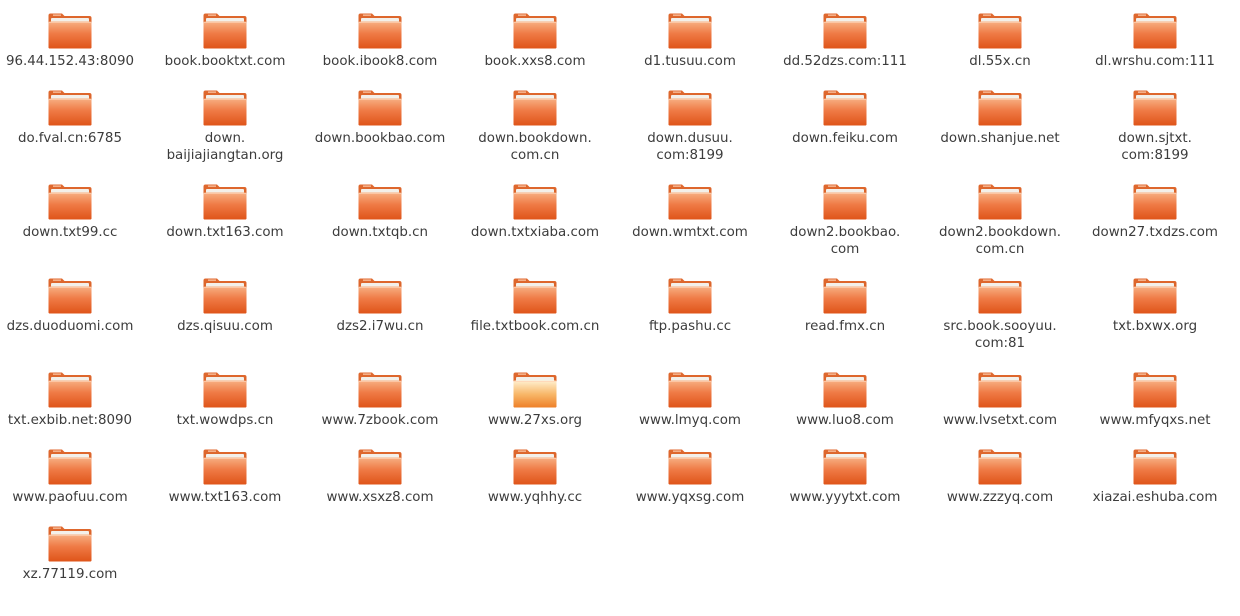 This screenshot has height=616, width=1240. Describe the element at coordinates (70, 61) in the screenshot. I see `folder-label: 96.44.152.43:8090` at that location.